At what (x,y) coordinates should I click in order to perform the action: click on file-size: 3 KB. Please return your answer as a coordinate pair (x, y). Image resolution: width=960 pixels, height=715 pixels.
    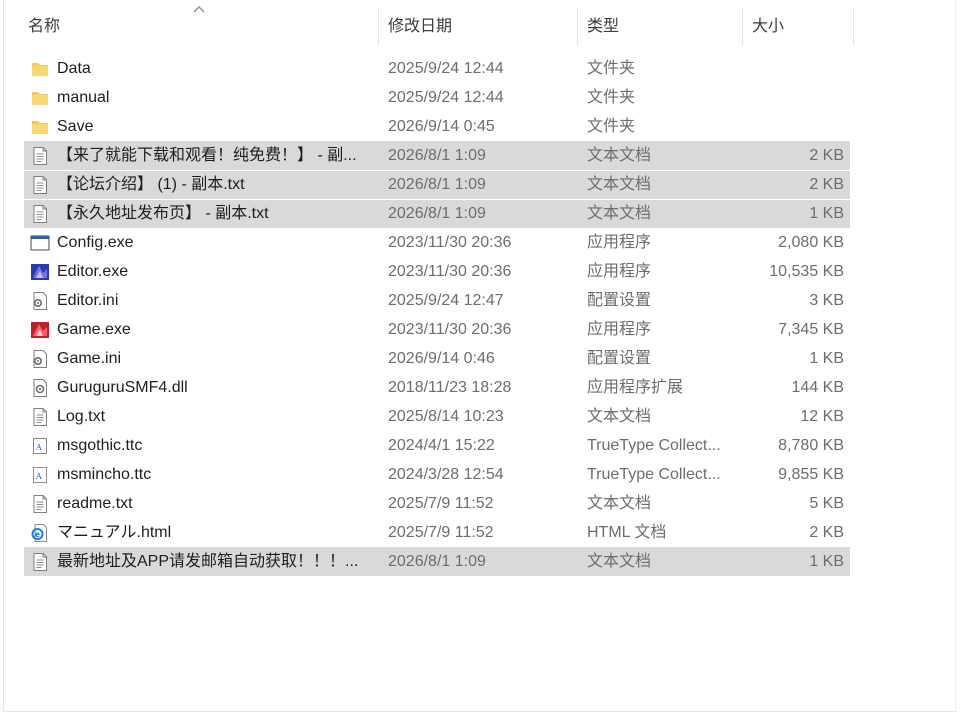
    Looking at the image, I should click on (826, 300).